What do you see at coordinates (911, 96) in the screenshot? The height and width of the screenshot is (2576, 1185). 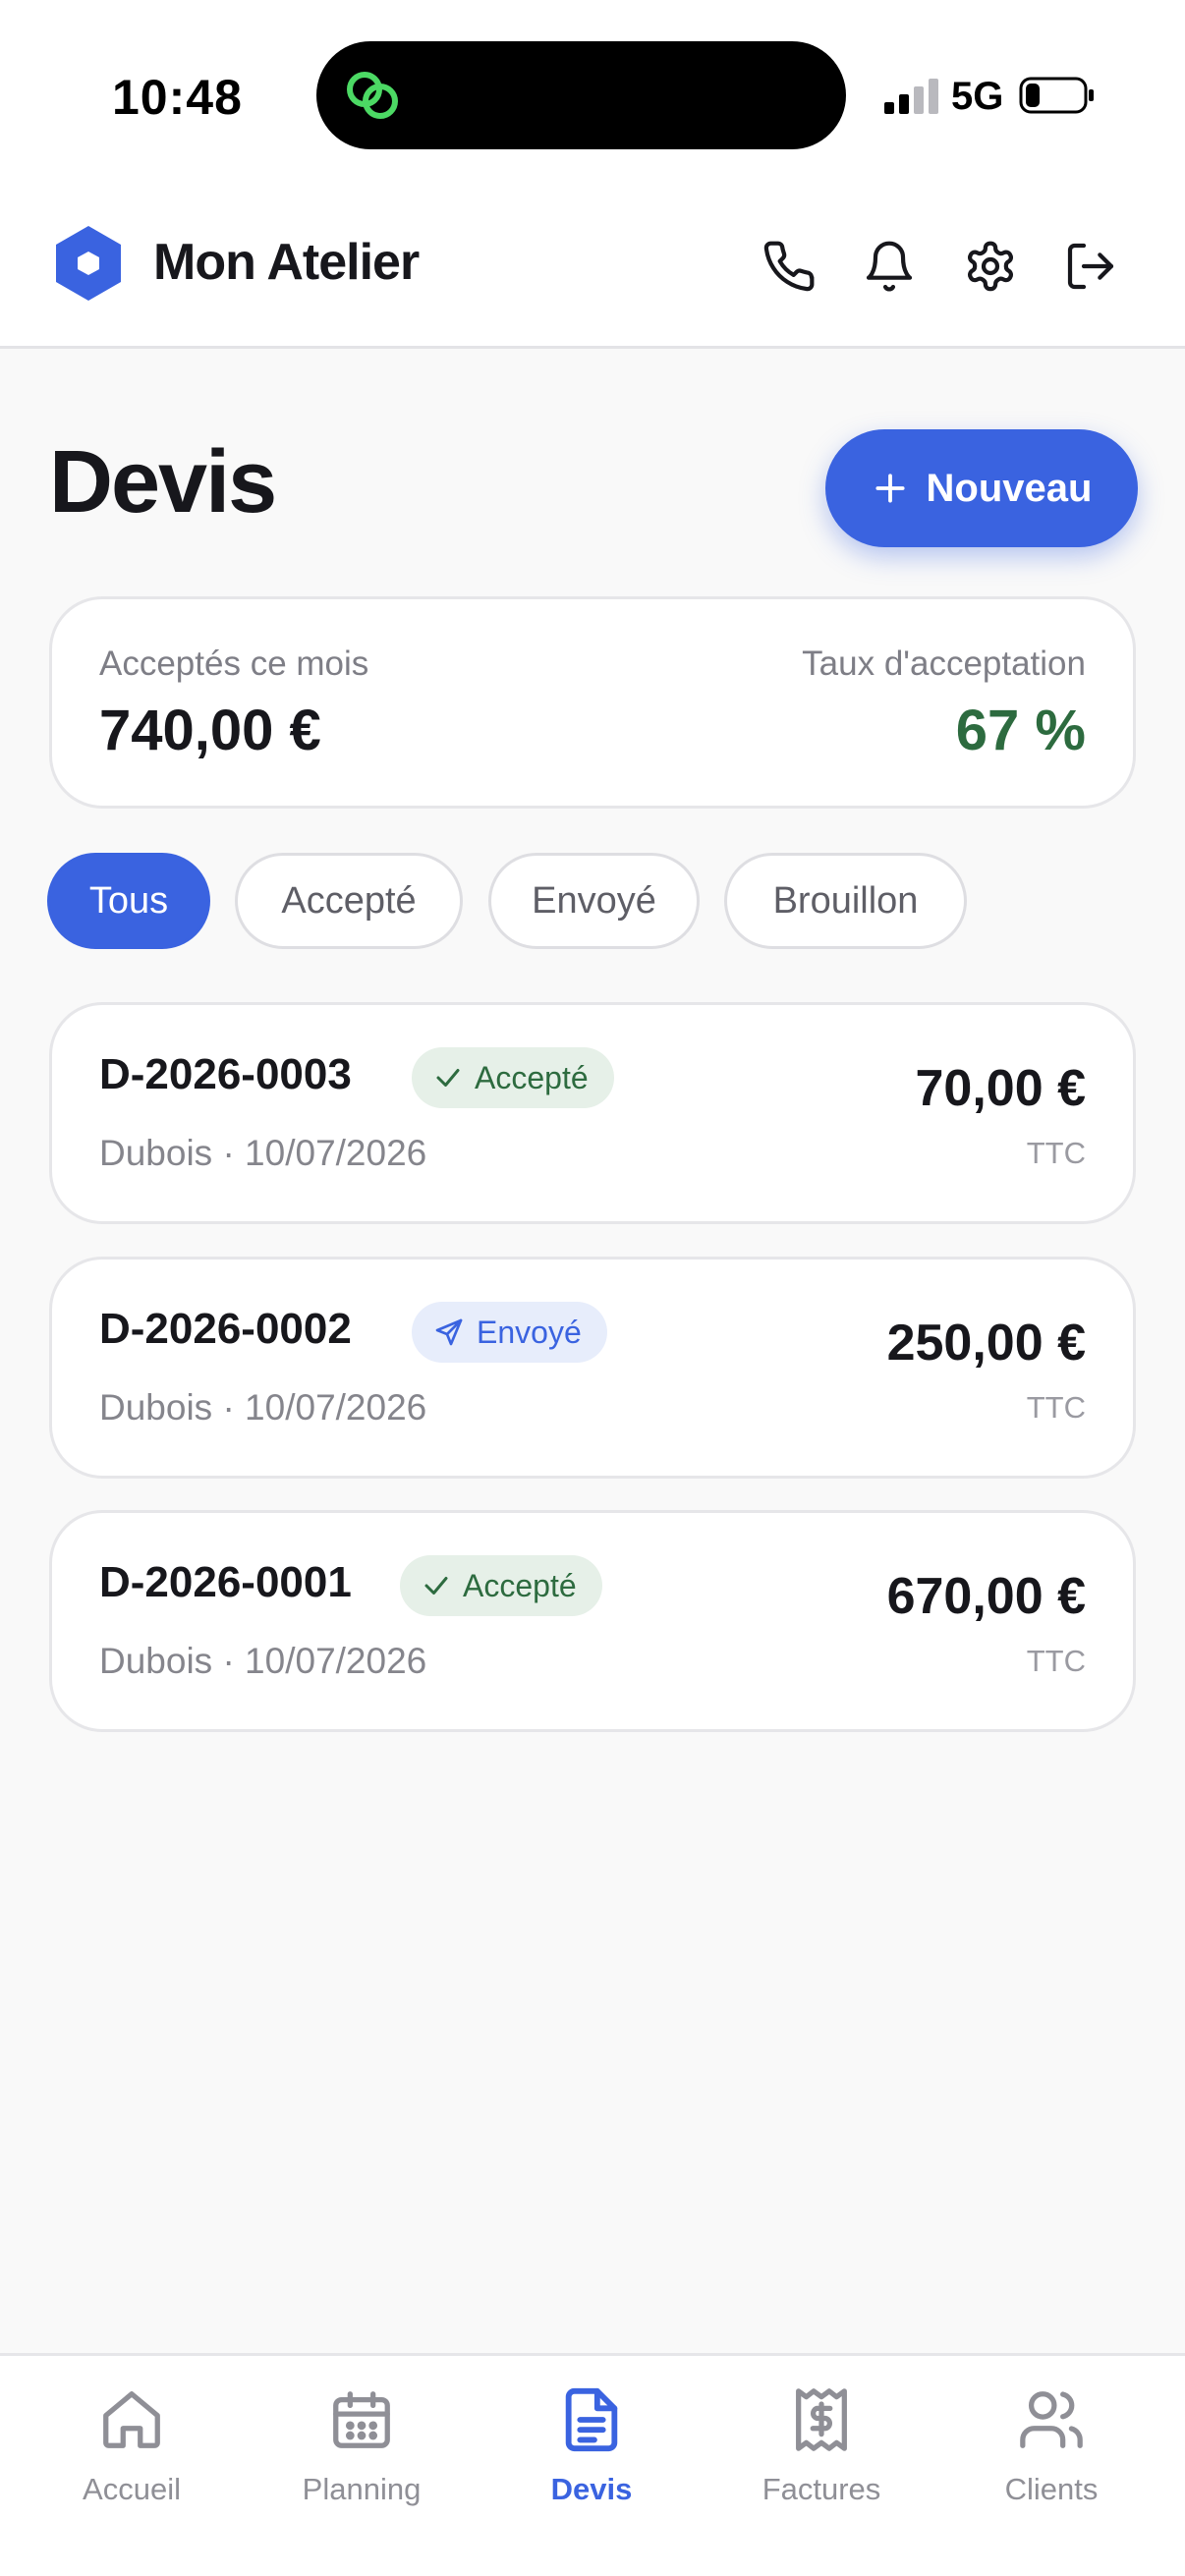 I see `signal-icon` at bounding box center [911, 96].